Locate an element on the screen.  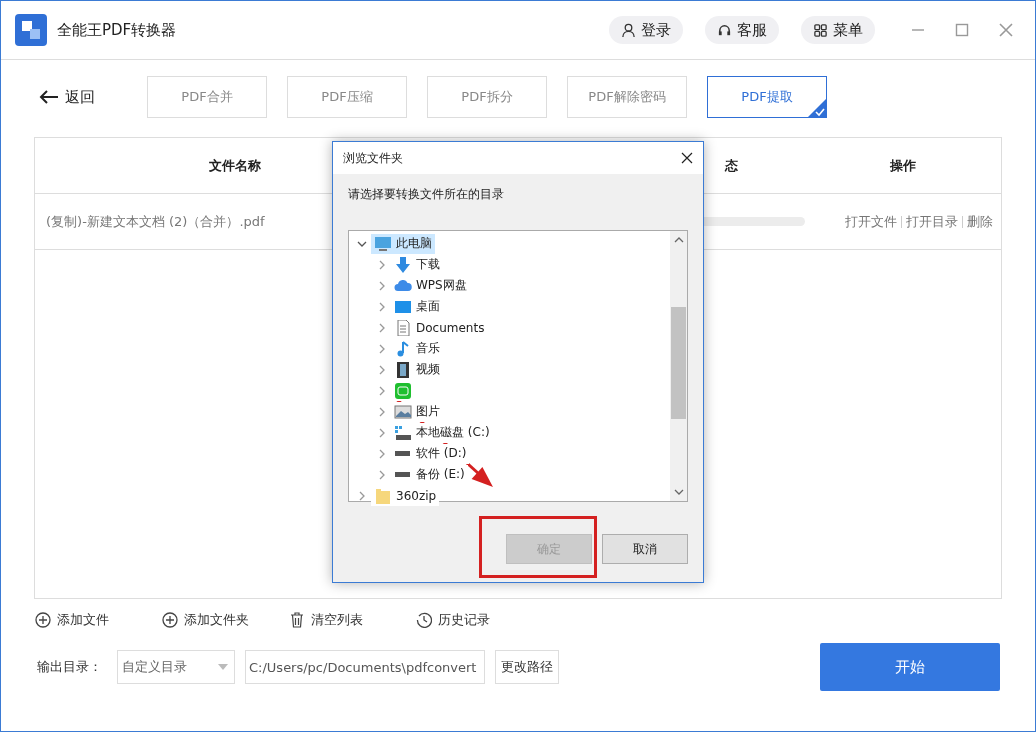
tool-tab: PDF提取 is located at coordinates (767, 97).